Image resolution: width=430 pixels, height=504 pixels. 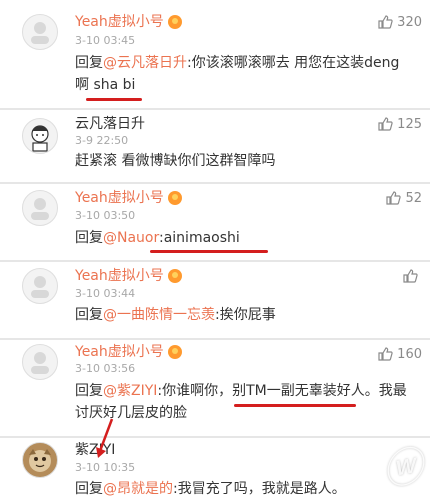 What do you see at coordinates (105, 215) in the screenshot?
I see `timestamp: 3-10 03:50` at bounding box center [105, 215].